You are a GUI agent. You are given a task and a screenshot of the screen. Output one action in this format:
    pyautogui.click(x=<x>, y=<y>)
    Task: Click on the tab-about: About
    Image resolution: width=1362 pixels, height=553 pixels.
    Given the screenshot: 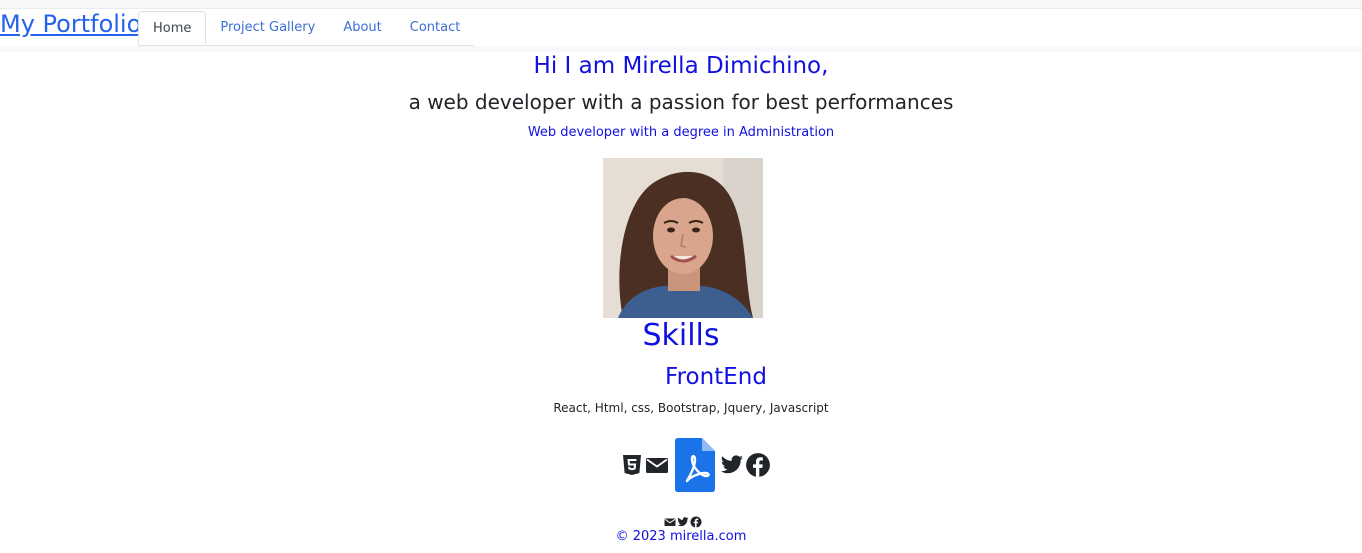 What is the action you would take?
    pyautogui.click(x=362, y=28)
    